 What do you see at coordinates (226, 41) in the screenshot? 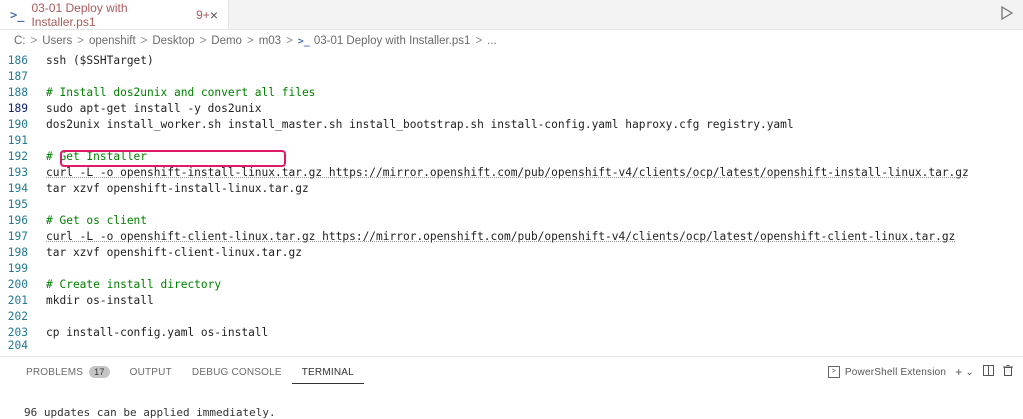
I see `breadcrumb-item: Demo` at bounding box center [226, 41].